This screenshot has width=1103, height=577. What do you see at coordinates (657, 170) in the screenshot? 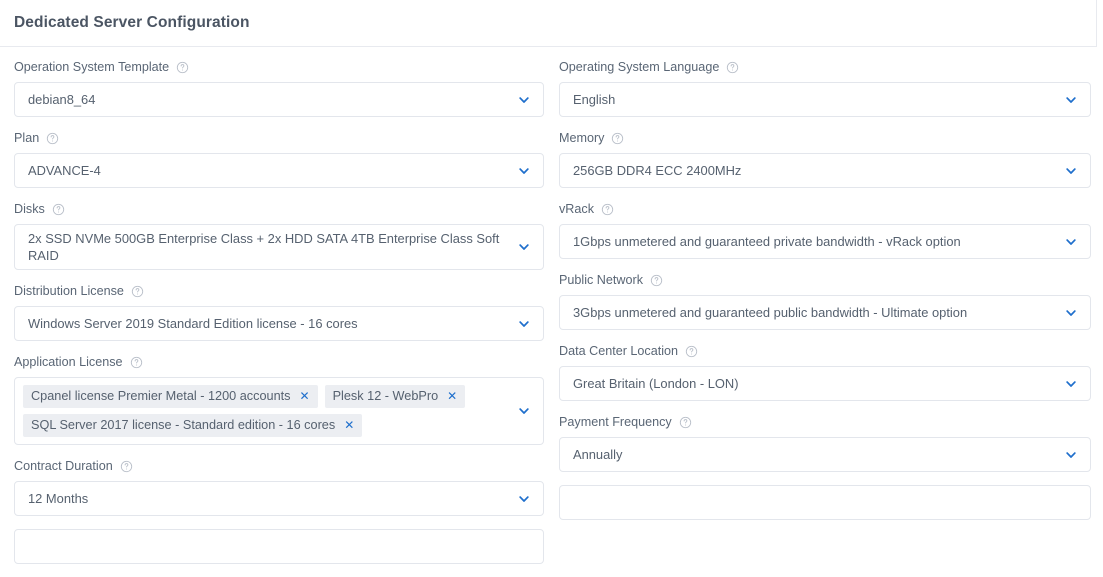
I see `select-value: 256GB DDR4 ECC 2400MHz` at bounding box center [657, 170].